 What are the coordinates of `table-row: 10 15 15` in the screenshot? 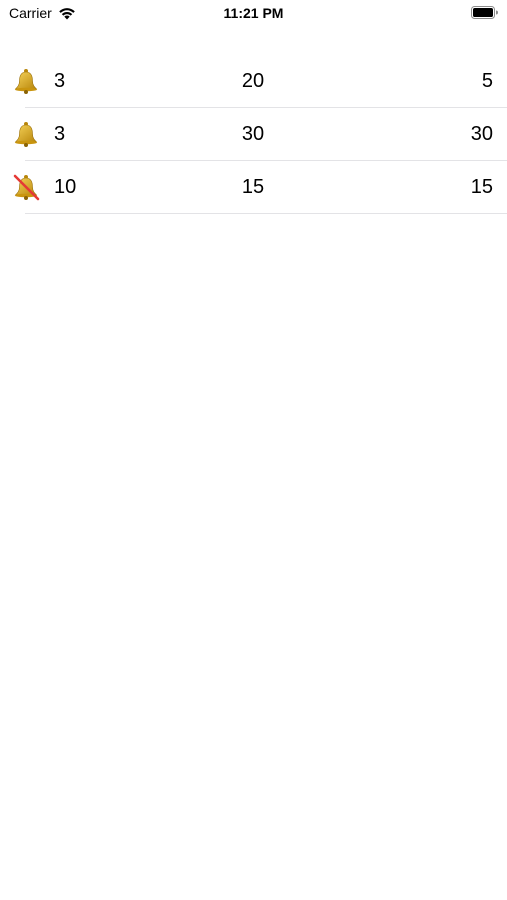 It's located at (253, 187).